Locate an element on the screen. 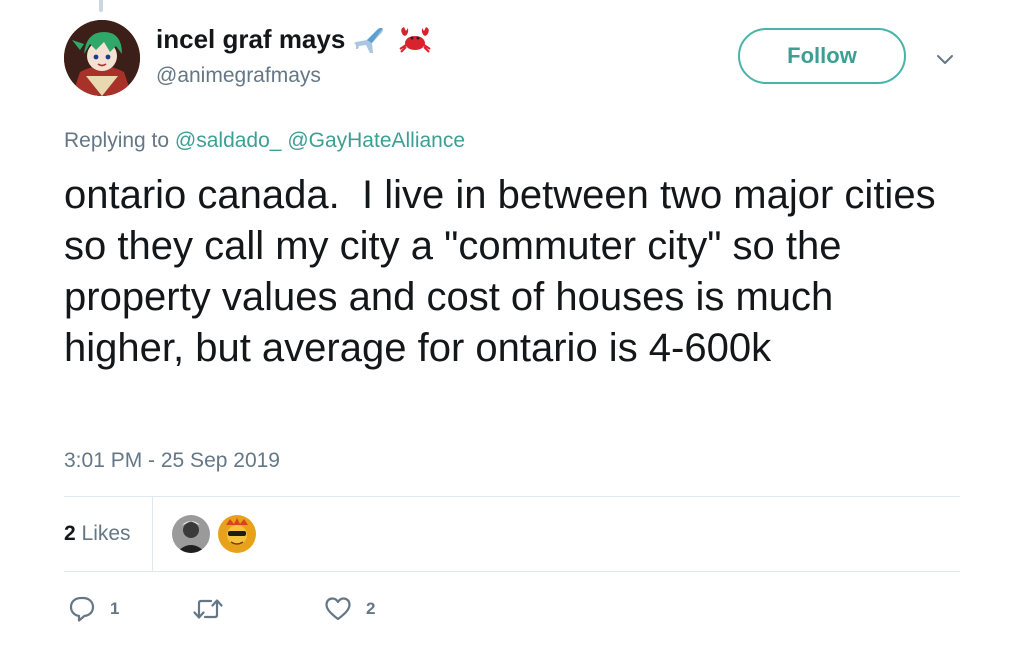 The image size is (1024, 670). reply-mention-link: @saldado_ is located at coordinates (228, 140).